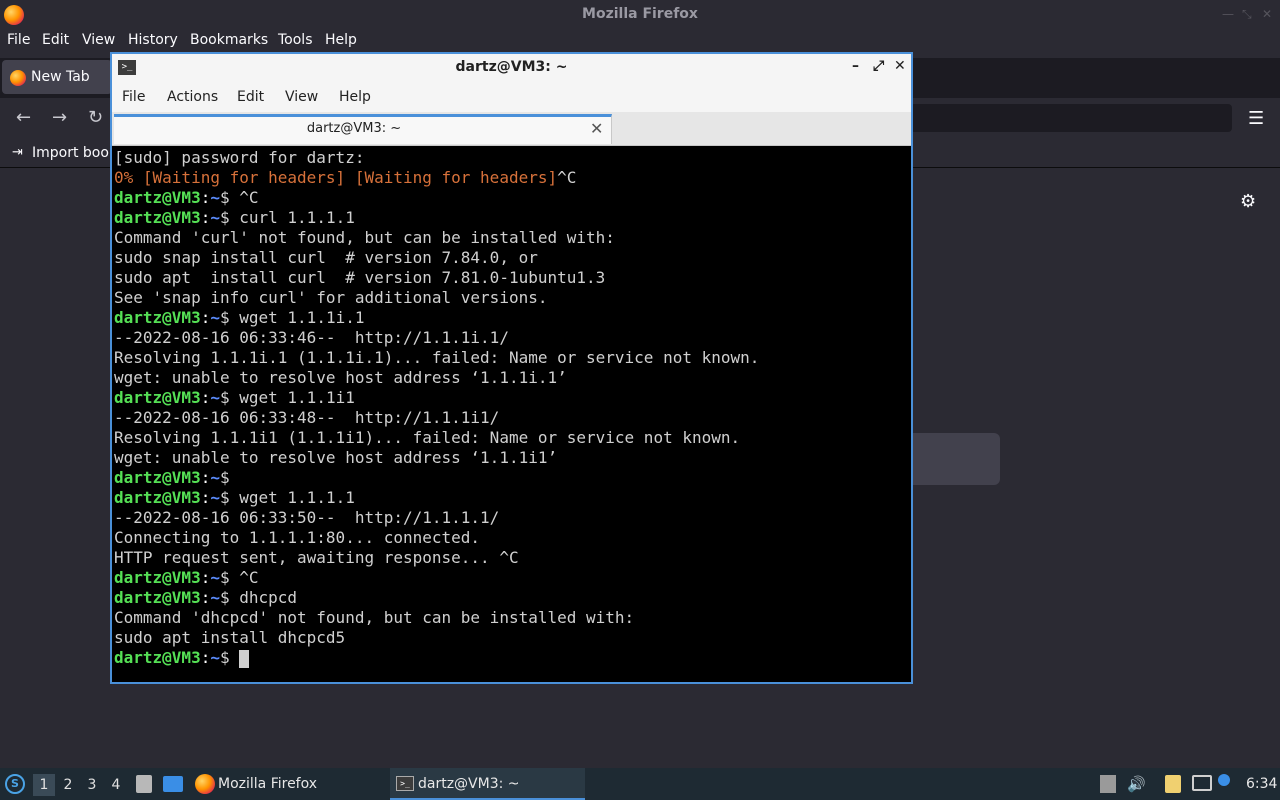 Image resolution: width=1280 pixels, height=800 pixels. What do you see at coordinates (295, 40) in the screenshot?
I see `menu-tools: Tools` at bounding box center [295, 40].